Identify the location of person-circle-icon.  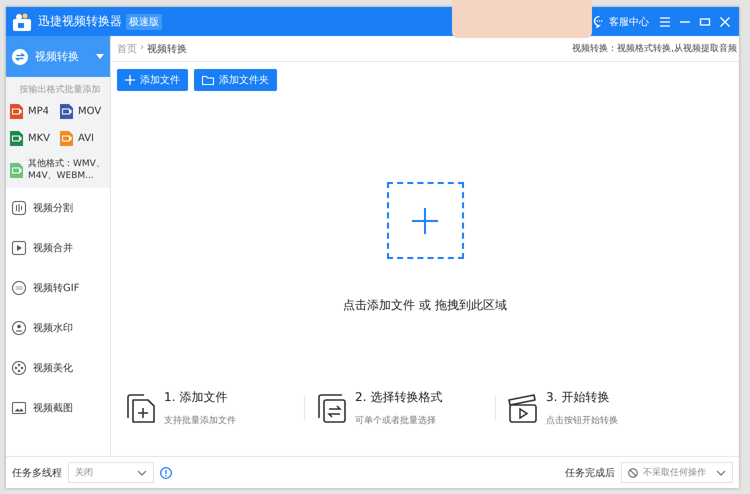
(19, 328).